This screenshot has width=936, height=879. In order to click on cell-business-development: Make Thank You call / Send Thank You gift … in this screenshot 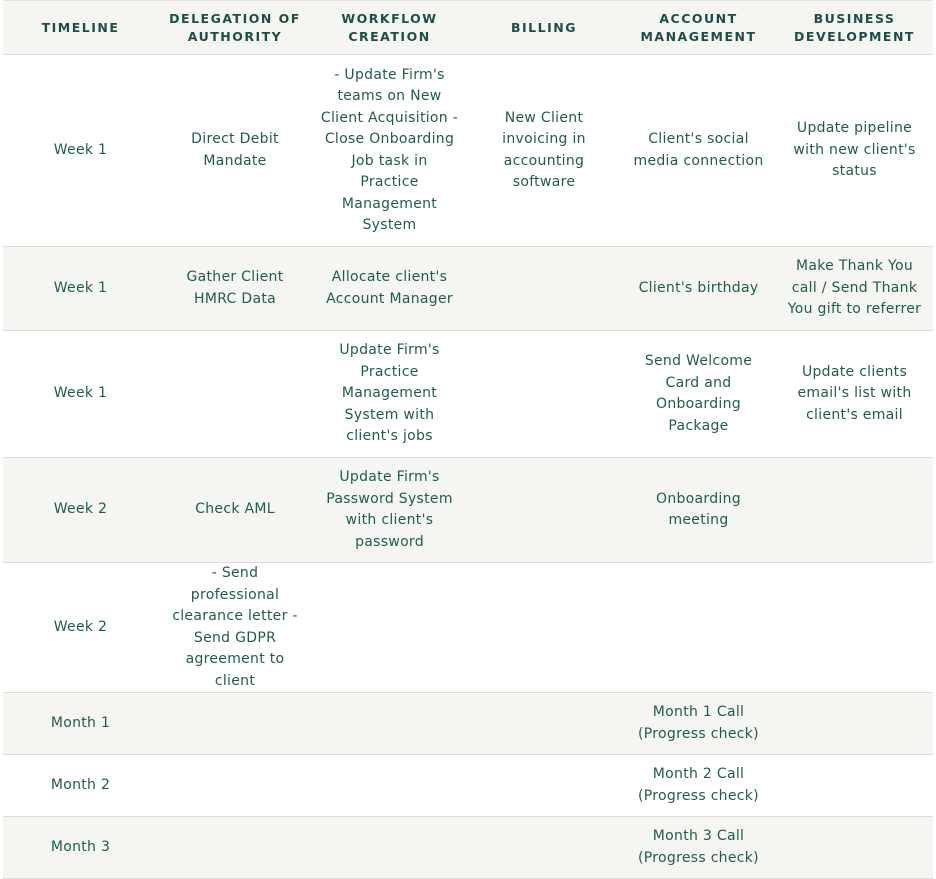, I will do `click(854, 288)`.